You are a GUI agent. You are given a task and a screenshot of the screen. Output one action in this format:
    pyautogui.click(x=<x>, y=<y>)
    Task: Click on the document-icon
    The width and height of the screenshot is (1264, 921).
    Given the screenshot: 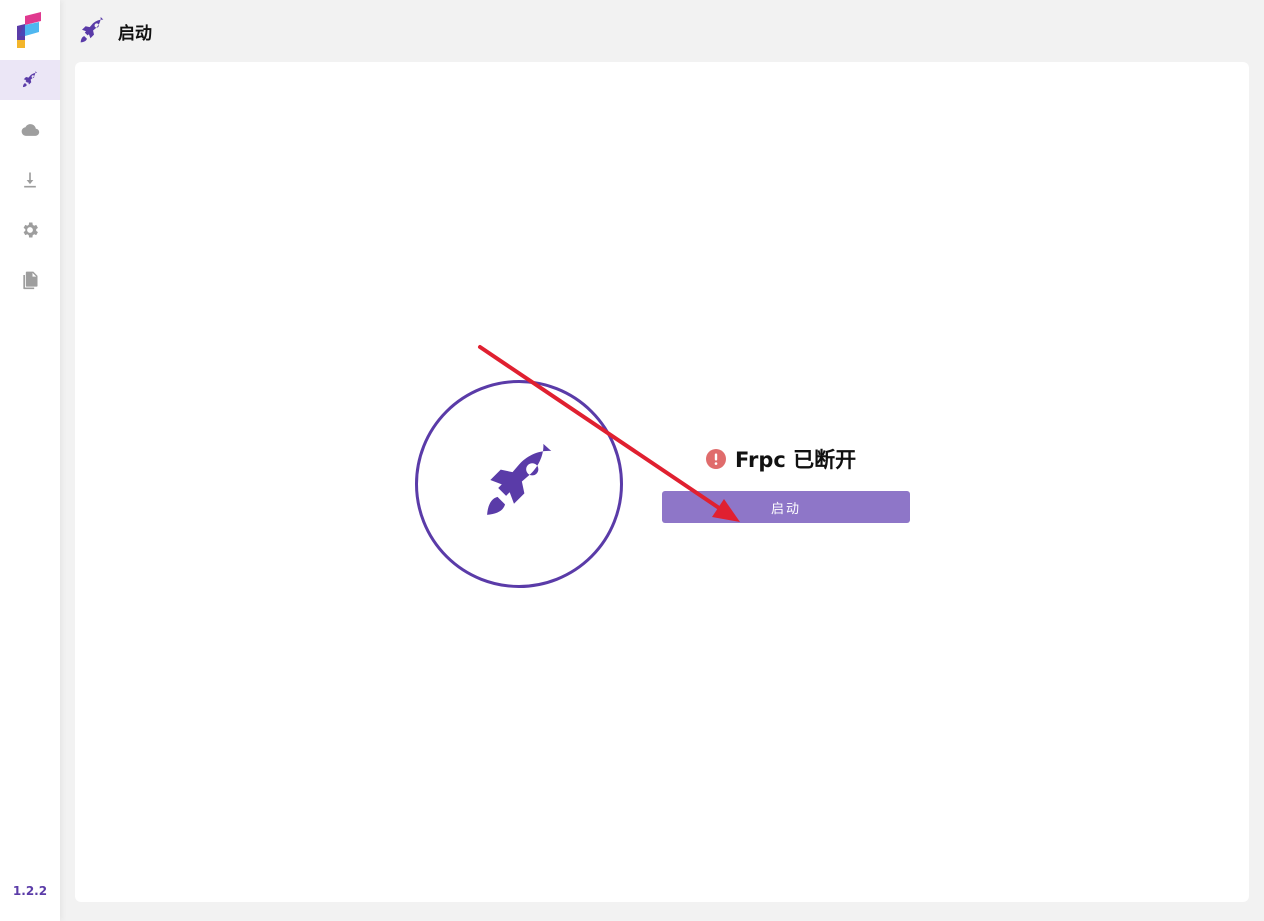 What is the action you would take?
    pyautogui.click(x=30, y=280)
    